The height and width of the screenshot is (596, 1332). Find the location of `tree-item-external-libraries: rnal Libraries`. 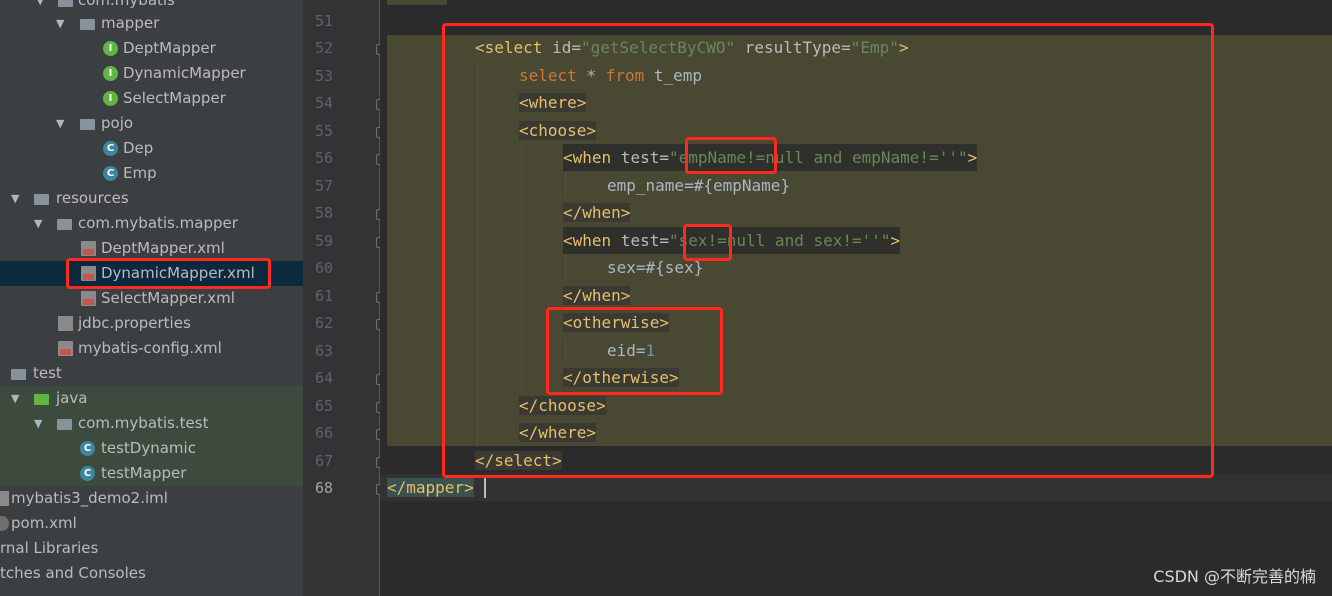

tree-item-external-libraries: rnal Libraries is located at coordinates (151, 548).